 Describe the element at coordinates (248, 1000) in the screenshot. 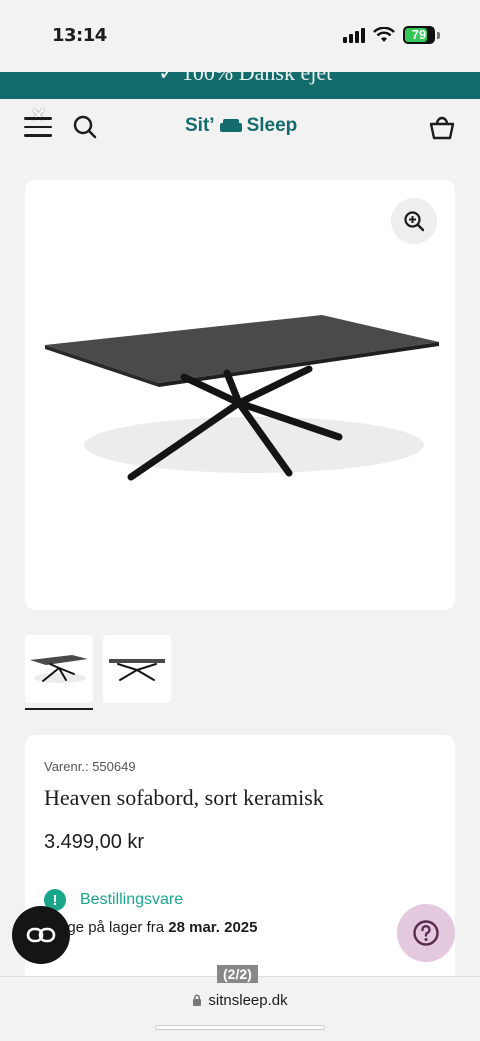

I see `url-text: sitnsleep.dk` at that location.